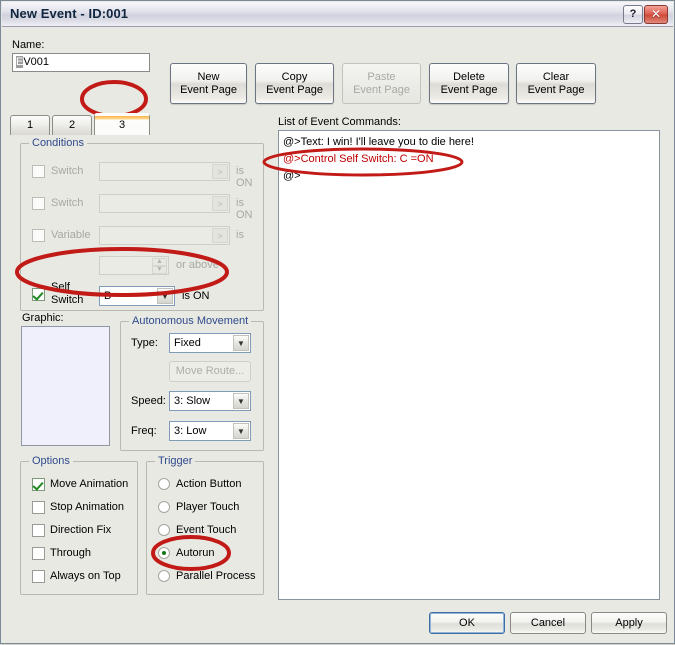 This screenshot has width=675, height=645. Describe the element at coordinates (220, 235) in the screenshot. I see `condition-variable-arrow-icon: >` at that location.